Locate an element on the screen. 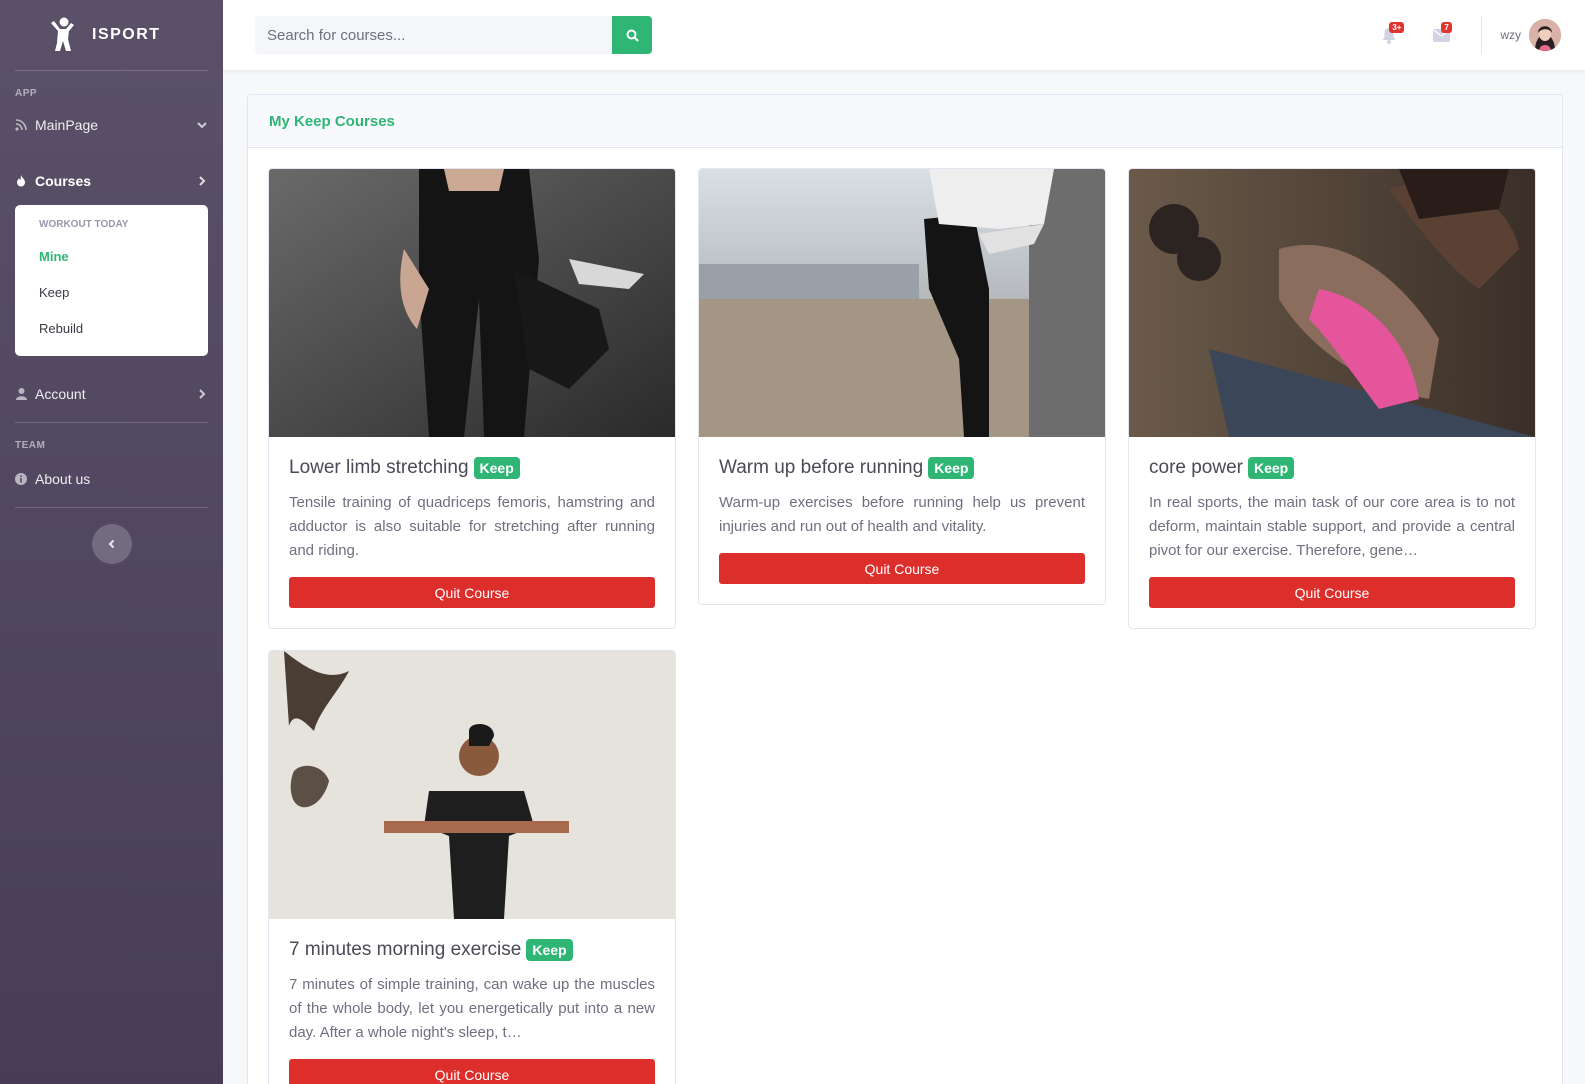  user-icon is located at coordinates (21, 394).